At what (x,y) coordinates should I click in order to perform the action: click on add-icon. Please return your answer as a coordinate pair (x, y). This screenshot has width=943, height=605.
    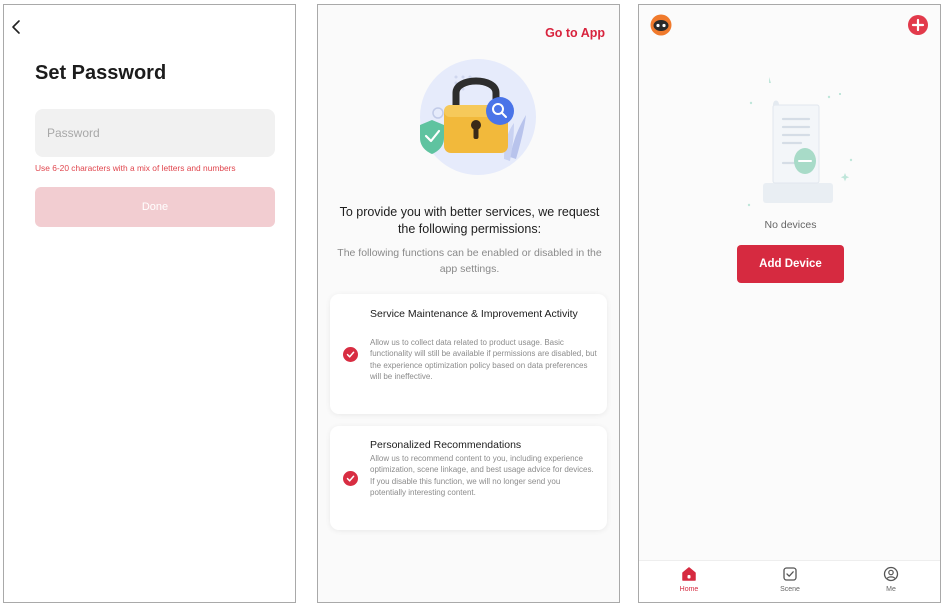
    Looking at the image, I should click on (918, 25).